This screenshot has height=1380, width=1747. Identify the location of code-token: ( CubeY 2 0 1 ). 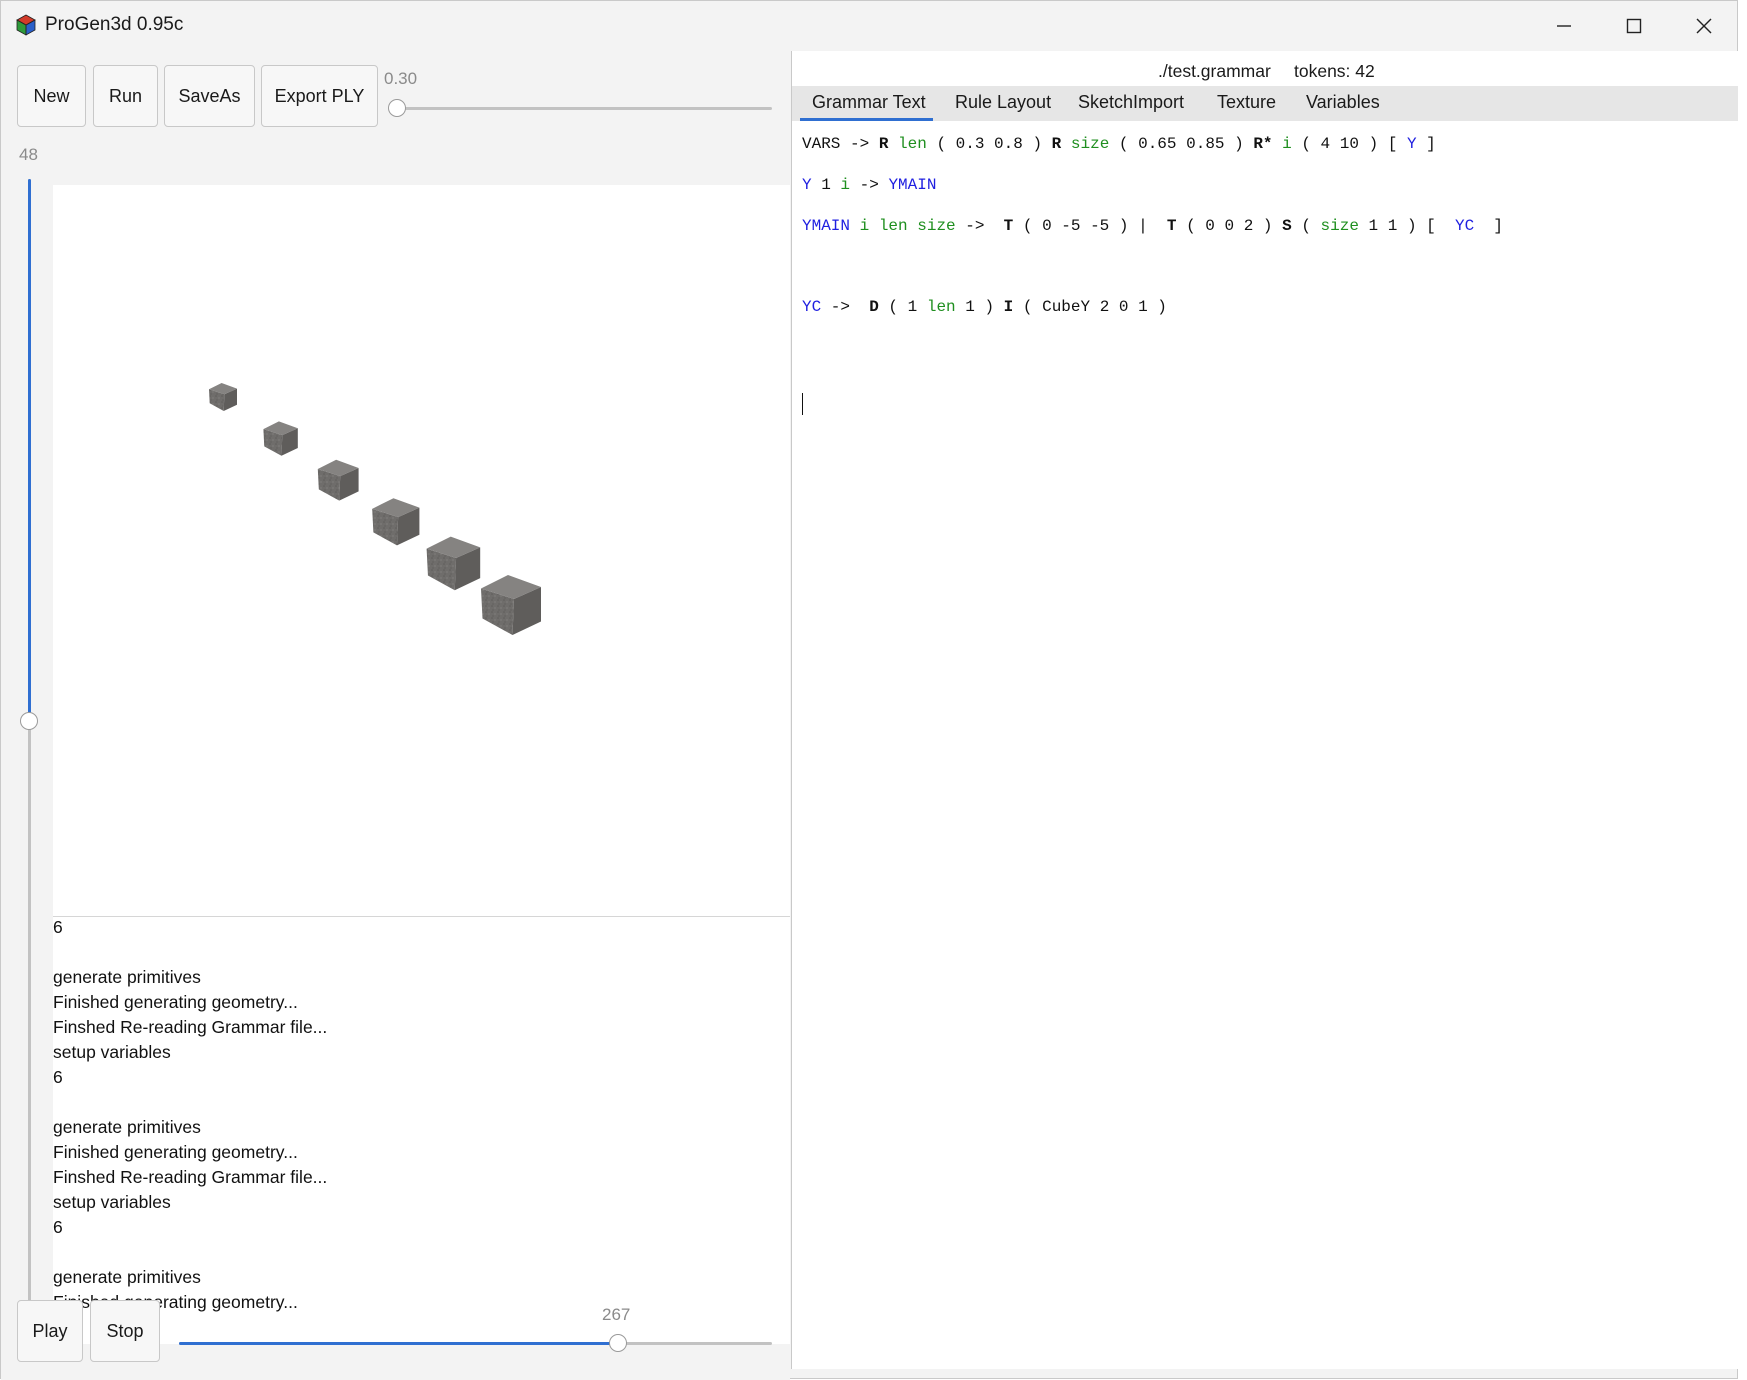
(1090, 307).